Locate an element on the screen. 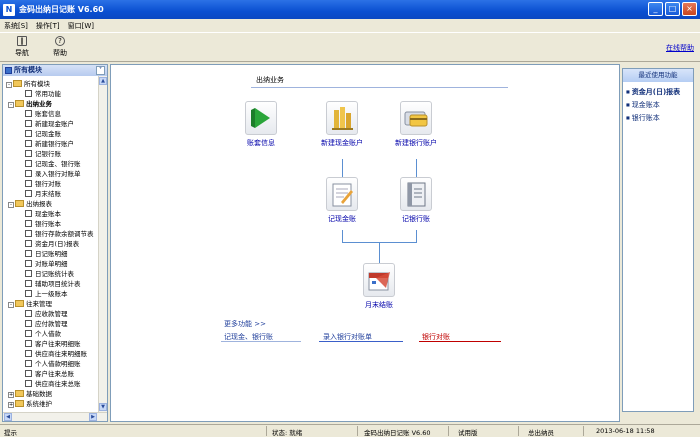  tree-label: 个人借款明细账 is located at coordinates (58, 364).